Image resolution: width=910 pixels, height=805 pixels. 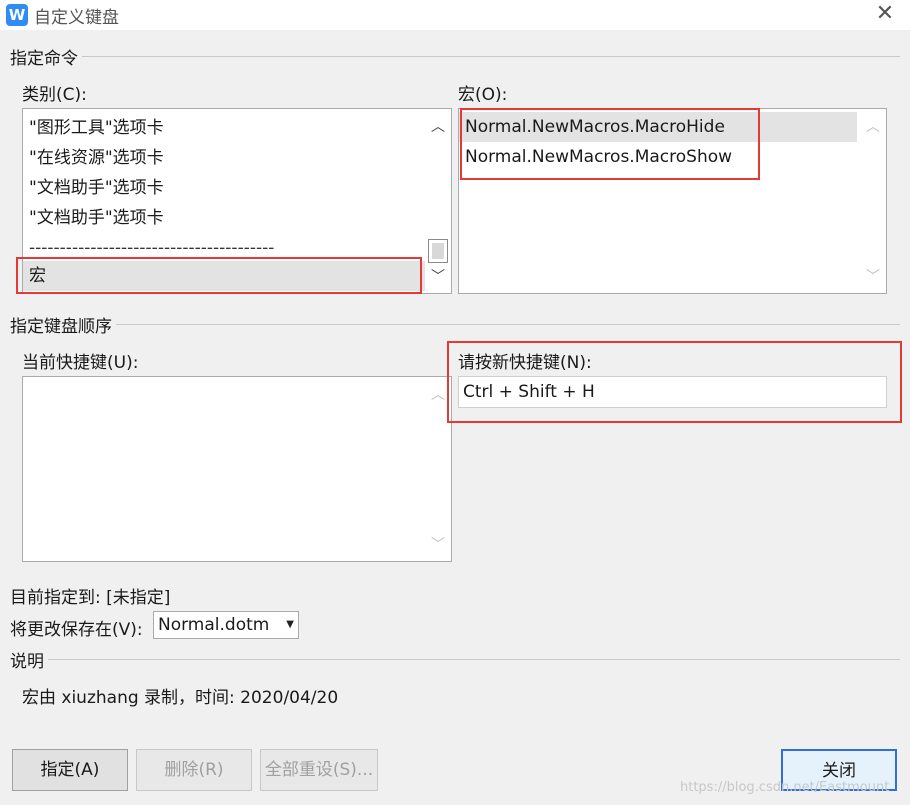 What do you see at coordinates (224, 276) in the screenshot?
I see `list-item-selected: 宏` at bounding box center [224, 276].